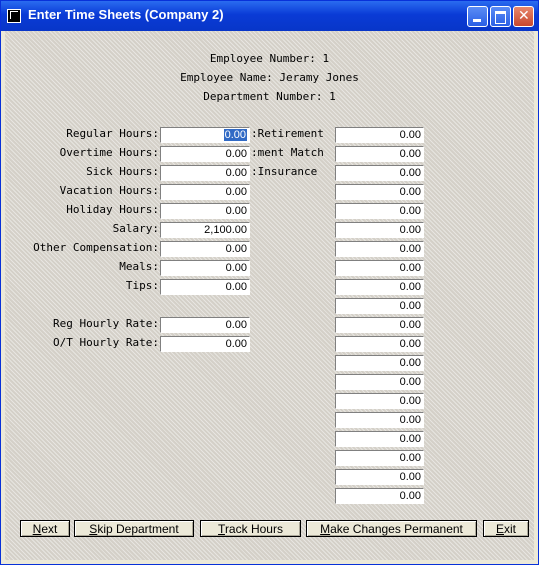  I want to click on track-hours-button: Track Hours, so click(250, 528).